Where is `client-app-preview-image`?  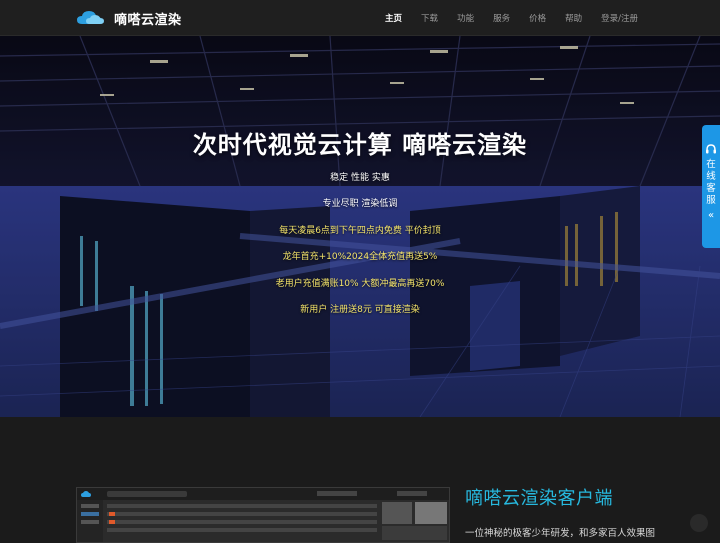 client-app-preview-image is located at coordinates (263, 515).